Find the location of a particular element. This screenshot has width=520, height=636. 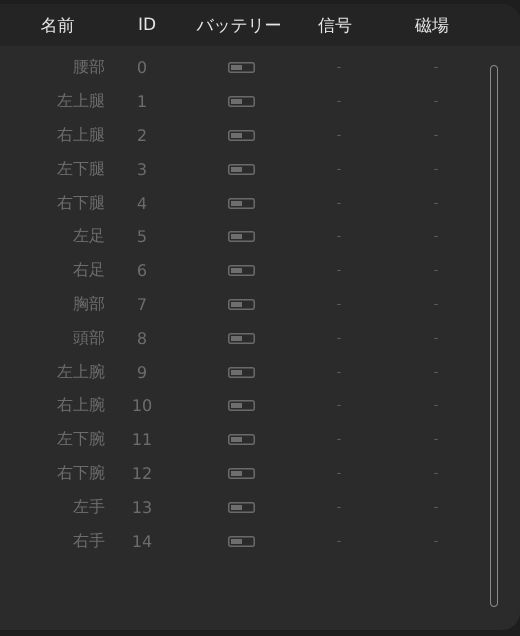

table-cell-text: 左上腿 is located at coordinates (80, 101).